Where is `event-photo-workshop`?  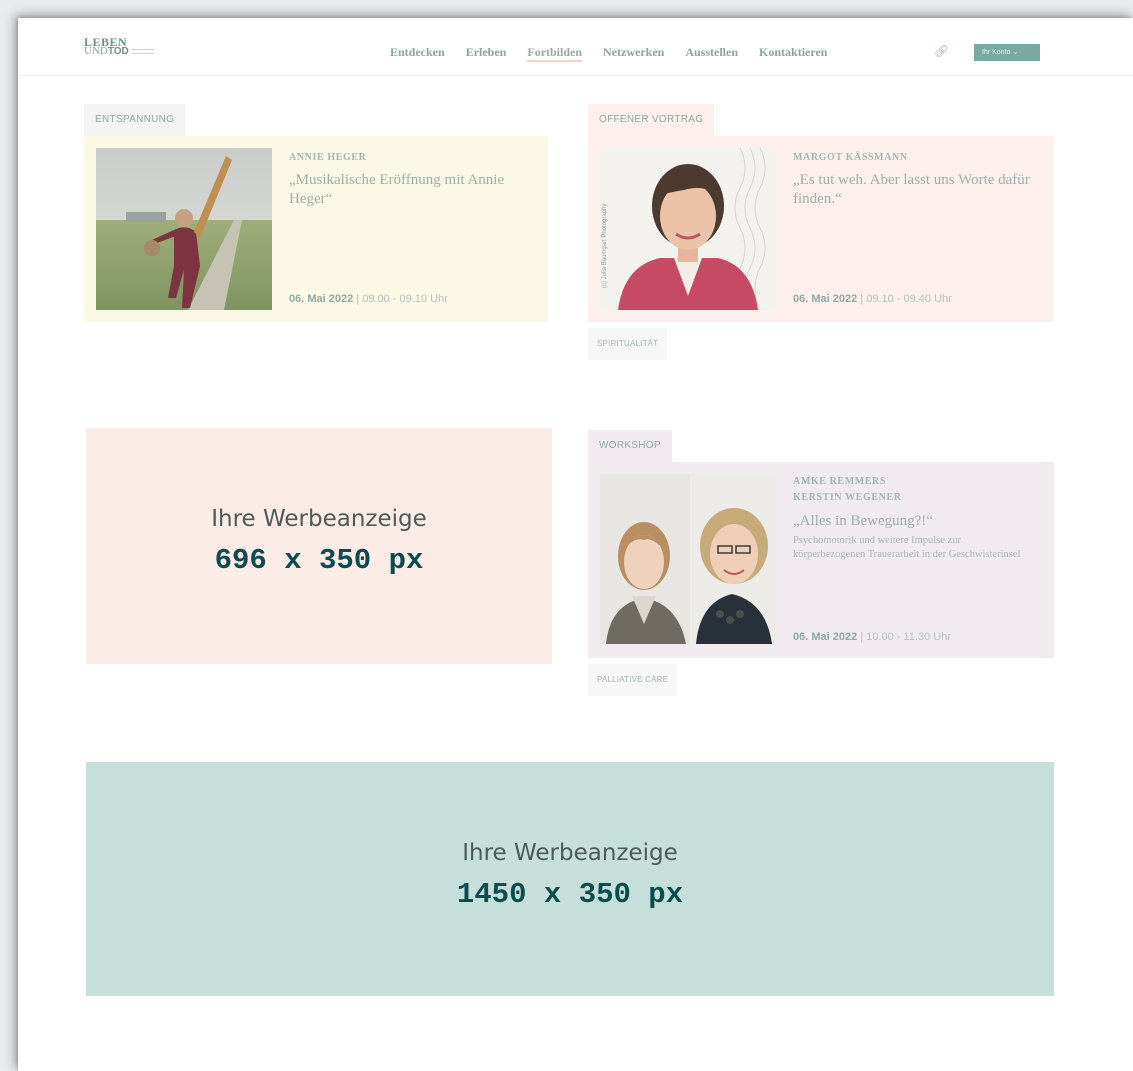
event-photo-workshop is located at coordinates (688, 559).